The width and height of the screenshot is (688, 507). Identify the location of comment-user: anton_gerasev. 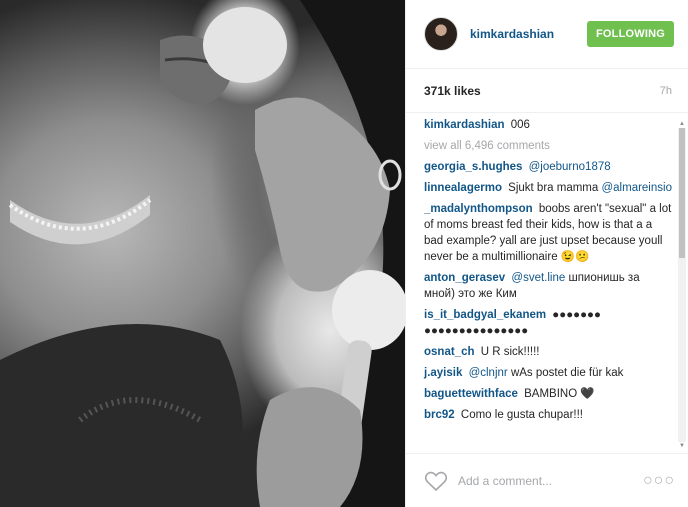
(464, 278).